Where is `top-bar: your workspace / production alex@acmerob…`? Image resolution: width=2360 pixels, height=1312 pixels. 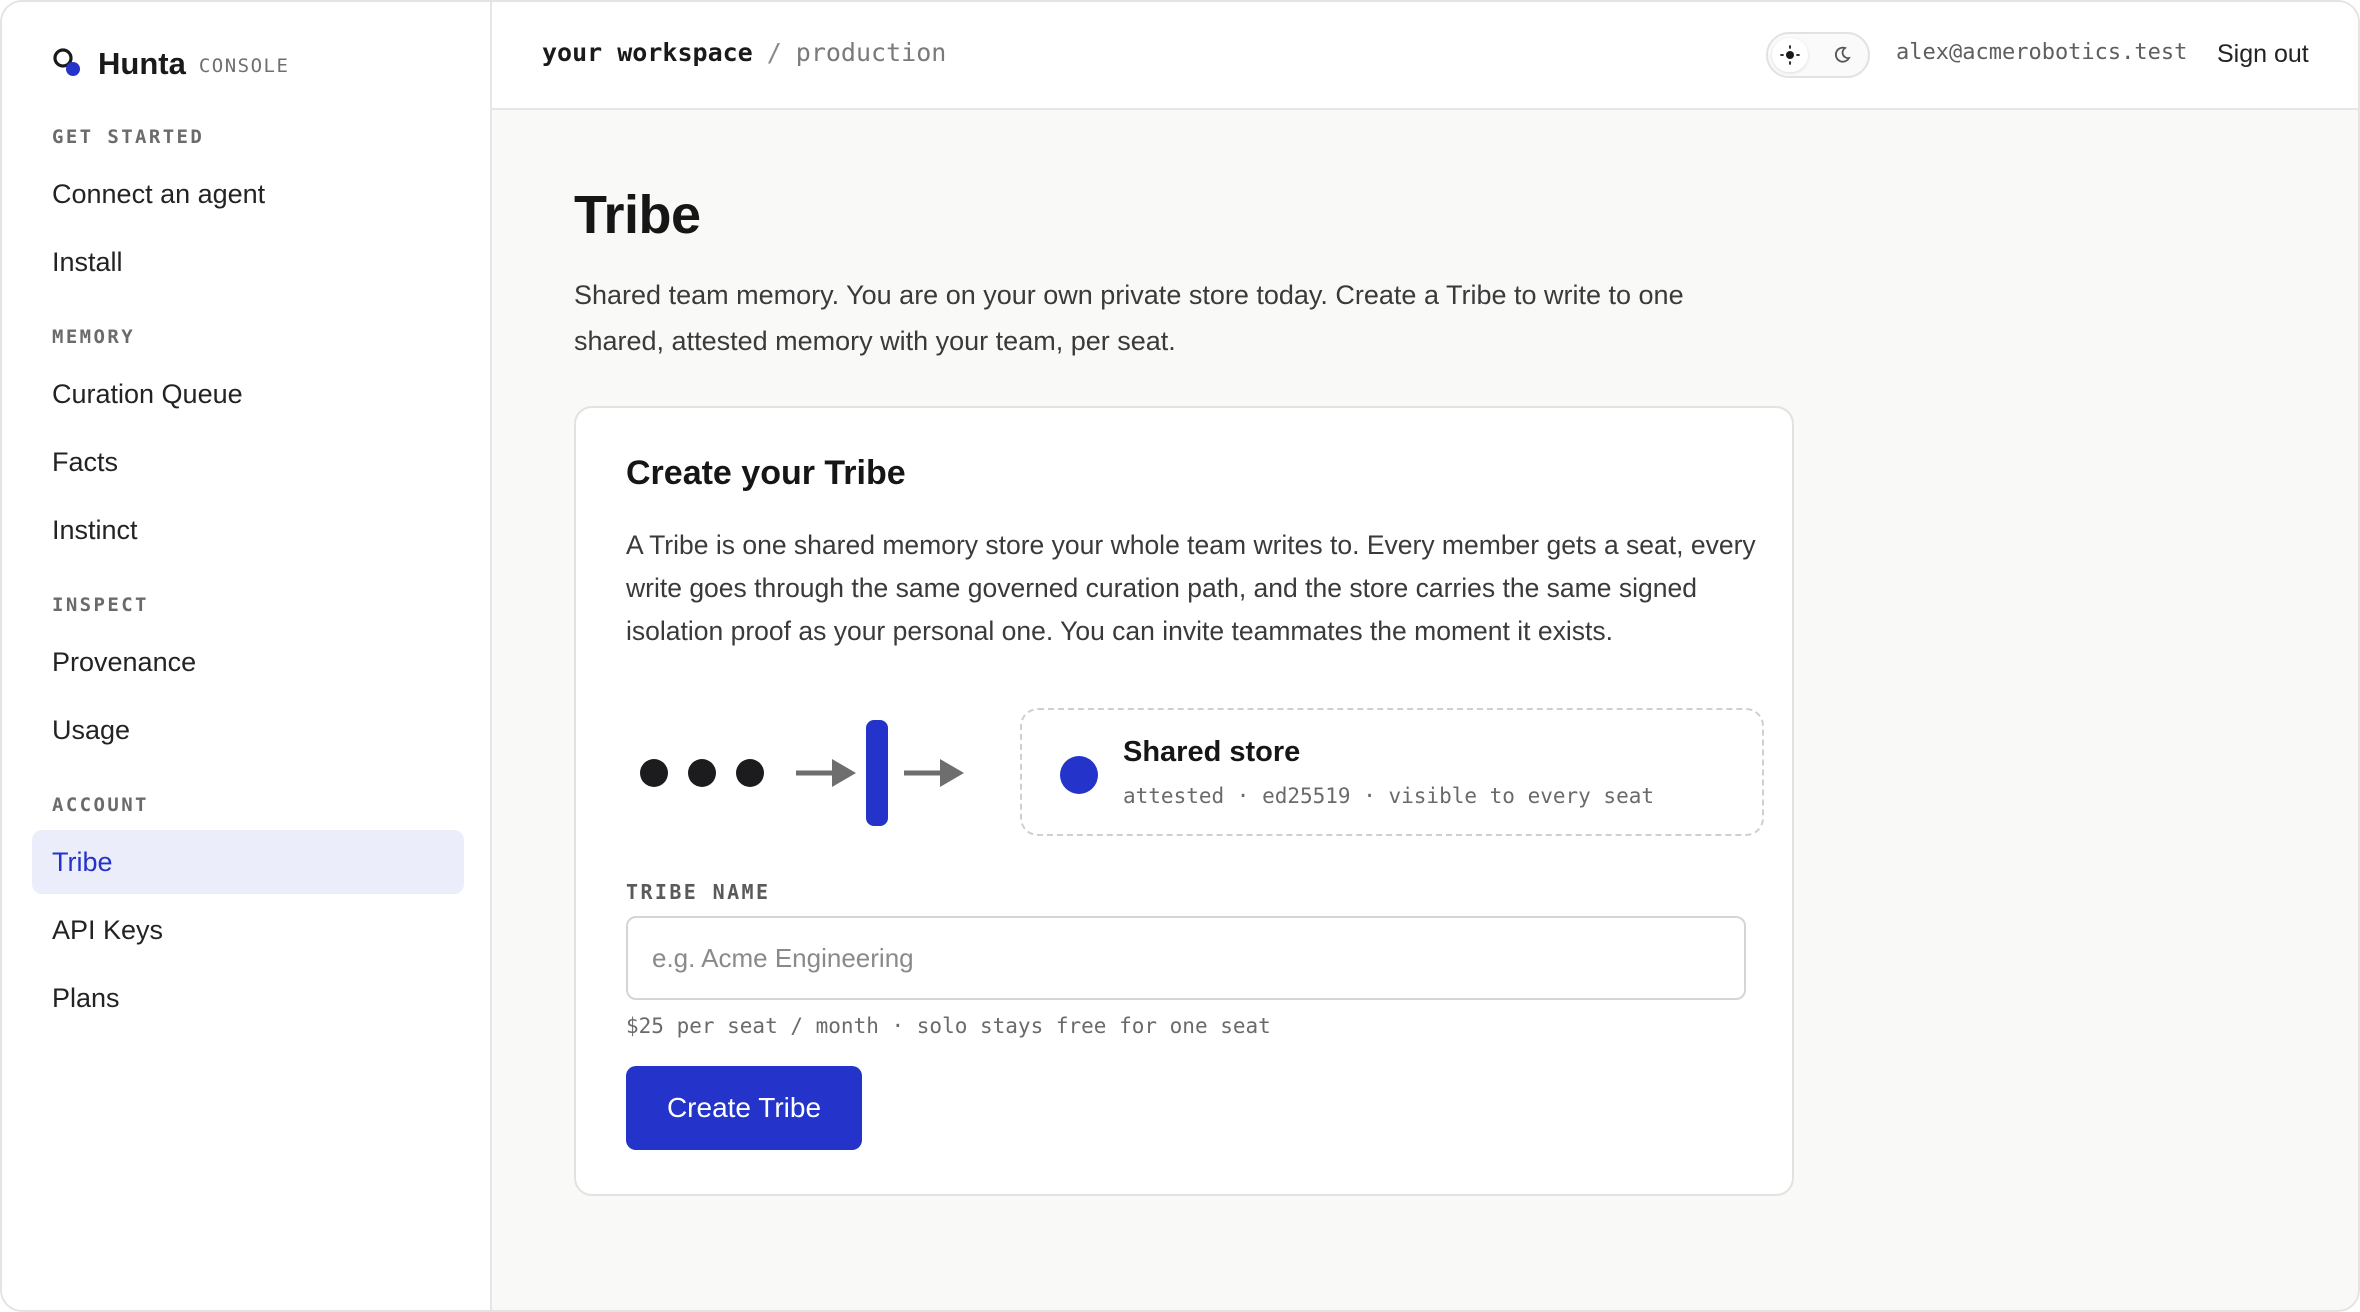 top-bar: your workspace / production alex@acmerob… is located at coordinates (1425, 56).